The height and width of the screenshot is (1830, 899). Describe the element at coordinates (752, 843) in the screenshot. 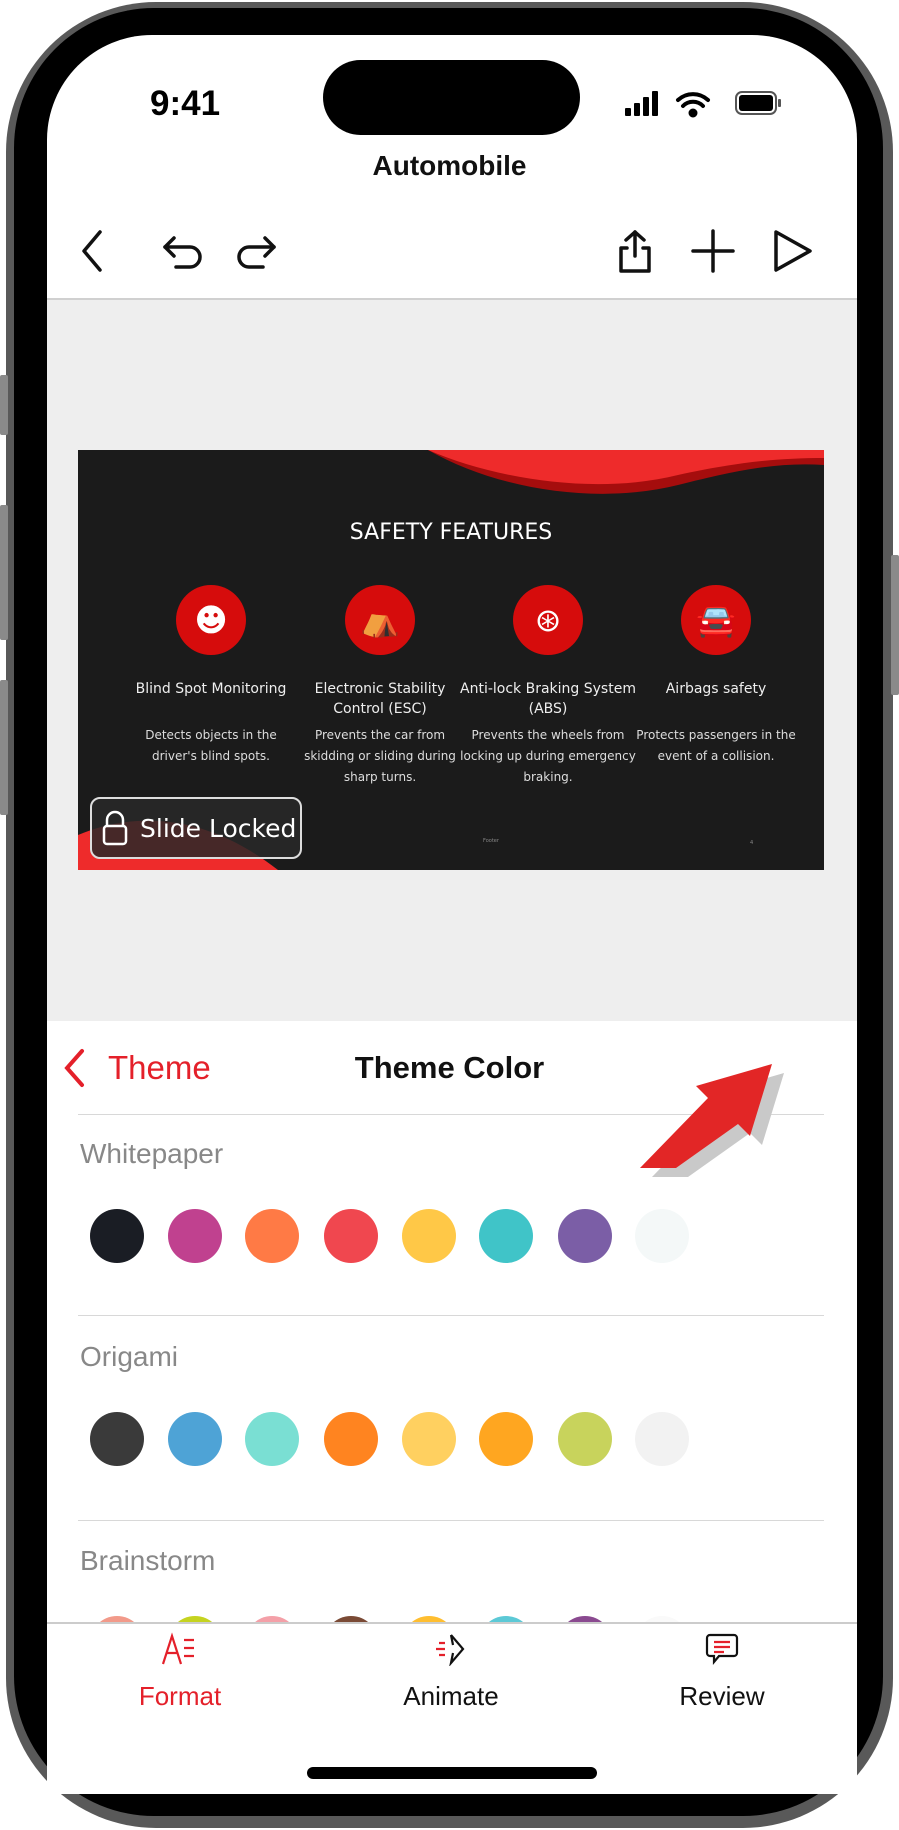

I see `slide-page-number: 4` at that location.